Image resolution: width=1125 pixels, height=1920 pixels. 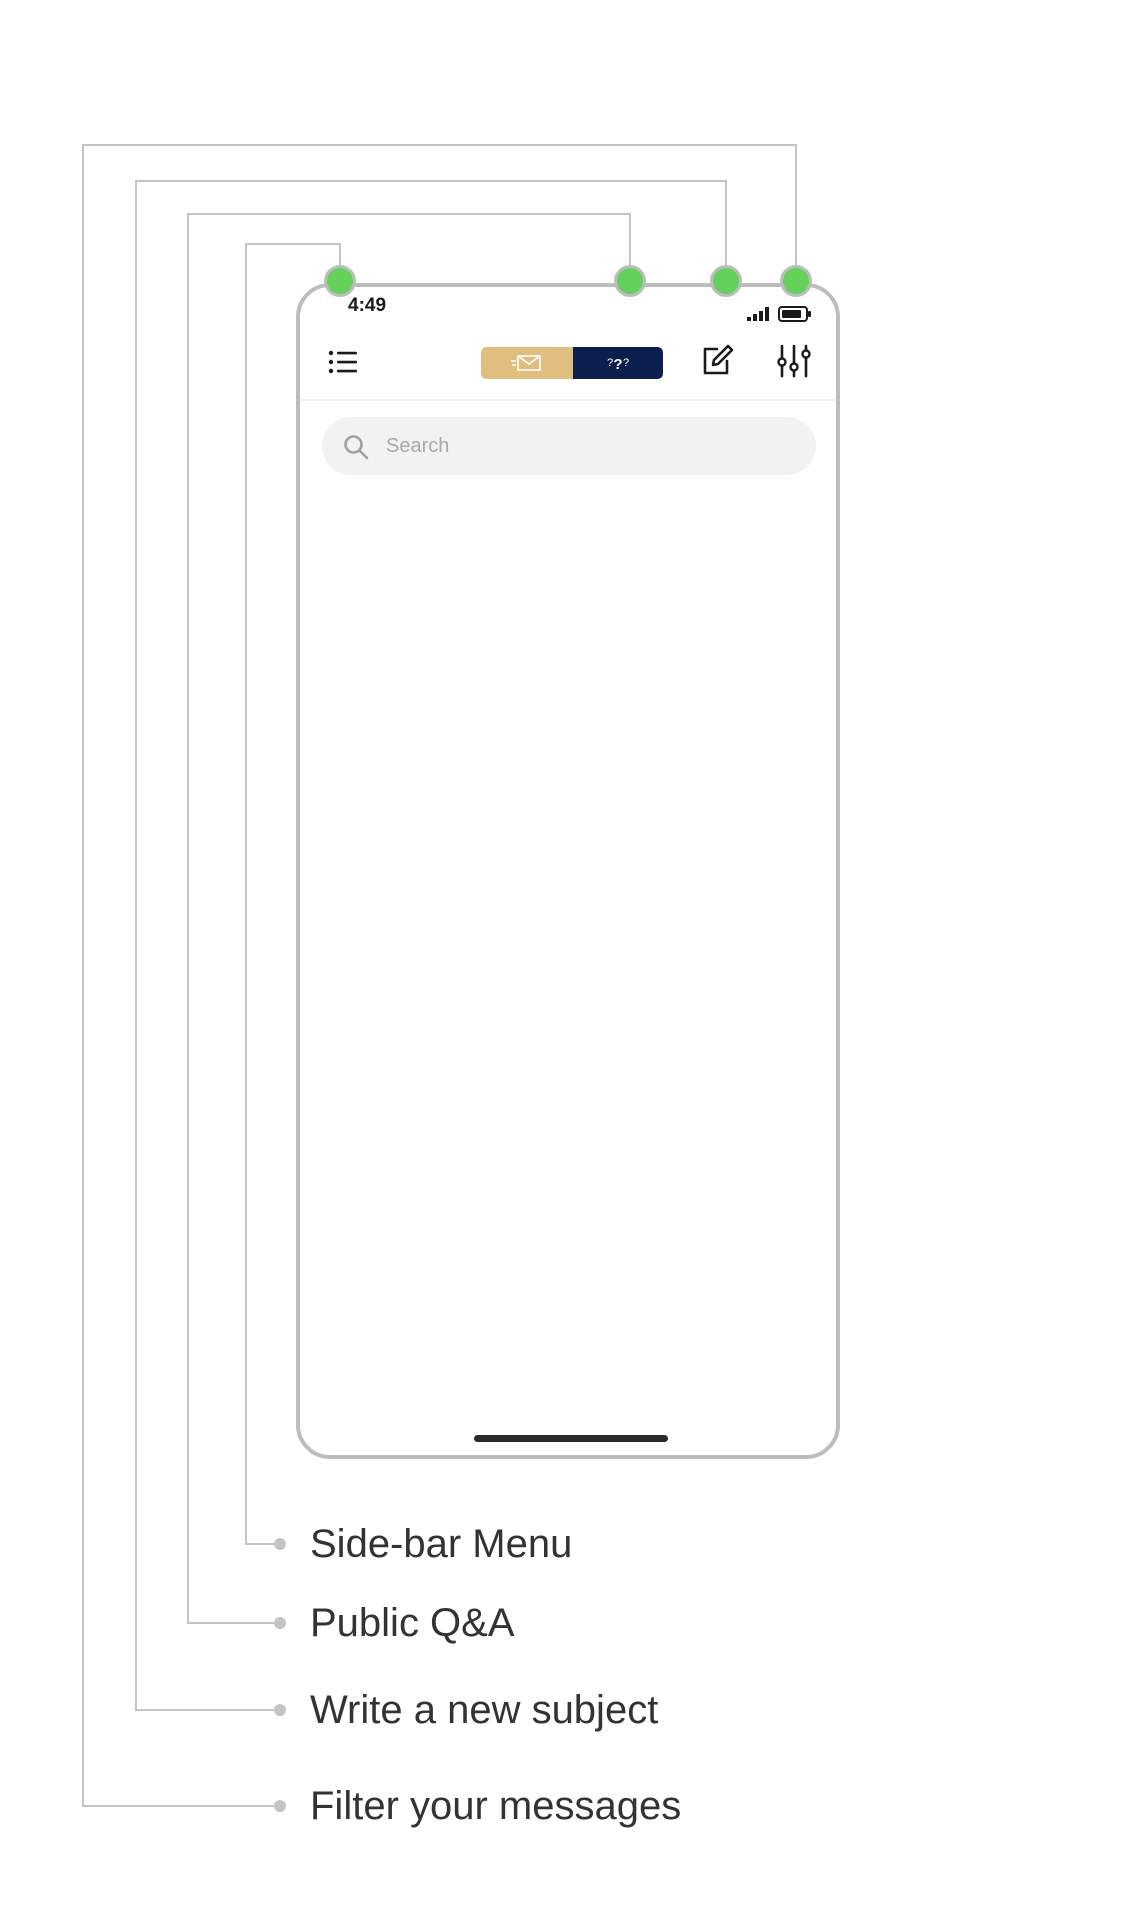 I want to click on top-toolbar: ? ? ?, so click(x=568, y=363).